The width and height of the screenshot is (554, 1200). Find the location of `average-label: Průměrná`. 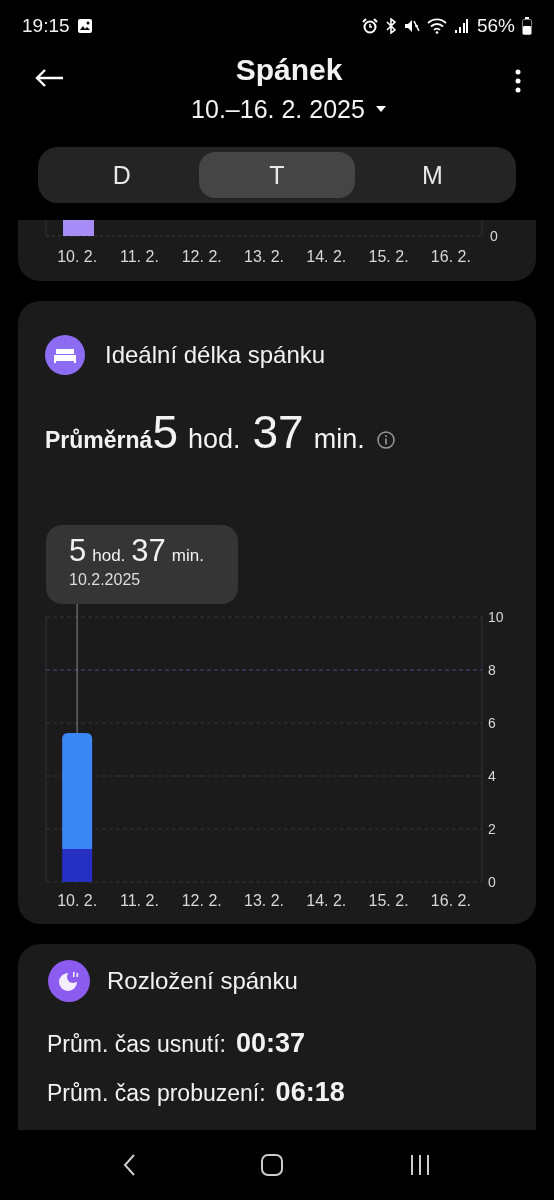

average-label: Průměrná is located at coordinates (99, 440).